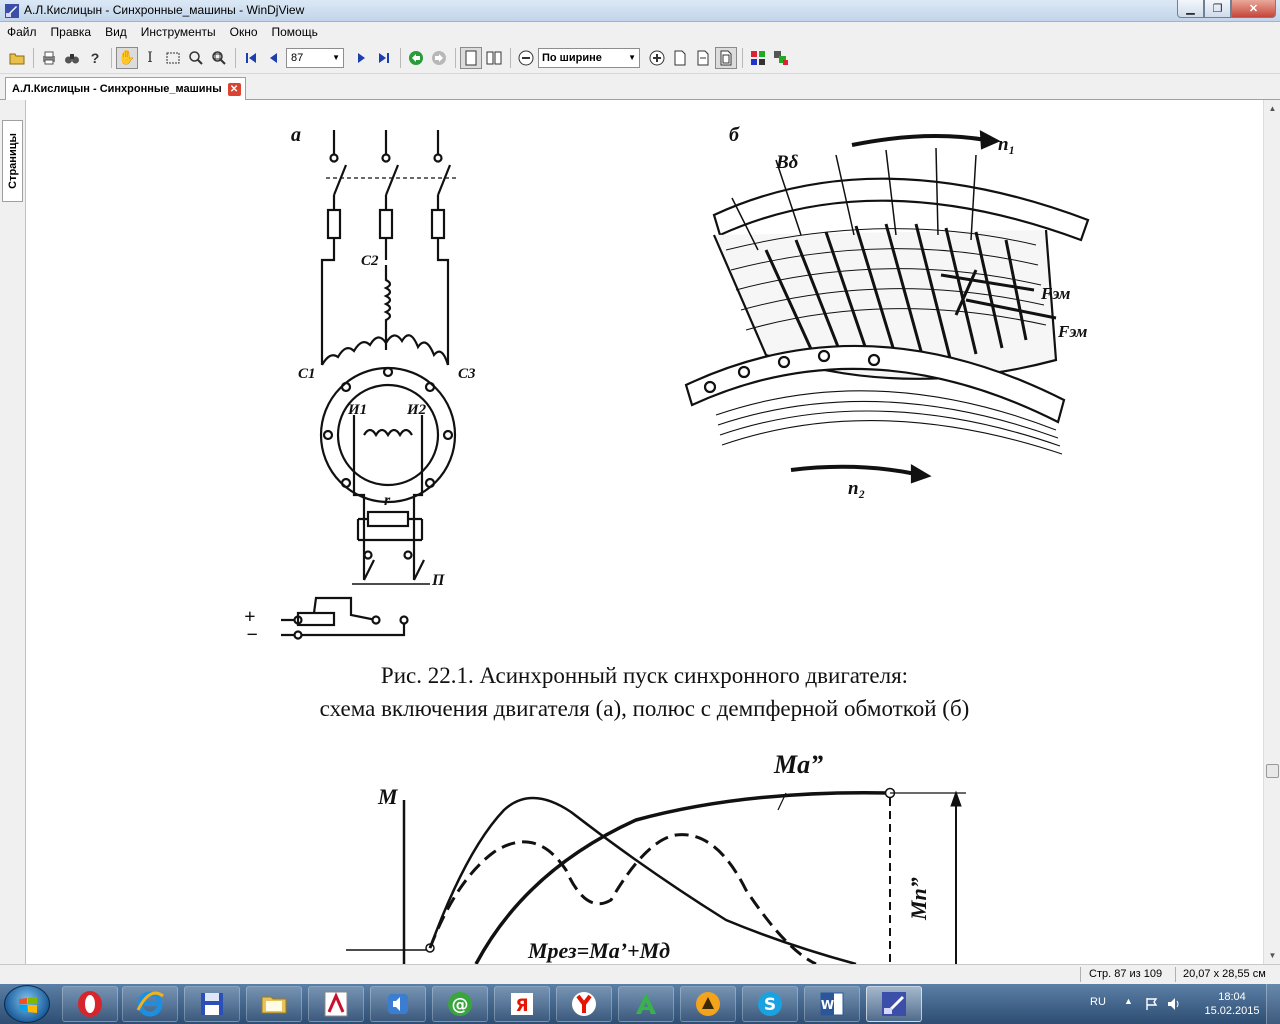  I want to click on taskbar-opera, so click(90, 1004).